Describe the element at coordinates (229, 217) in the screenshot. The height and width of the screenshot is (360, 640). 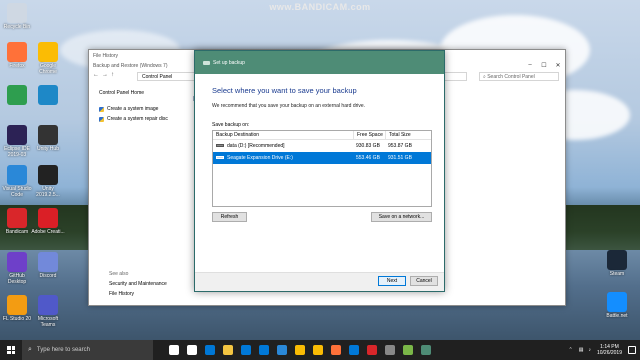
I see `refresh-button: Refresh` at that location.